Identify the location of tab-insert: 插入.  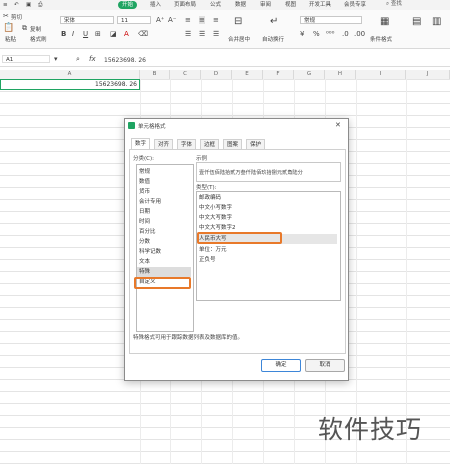
(155, 5).